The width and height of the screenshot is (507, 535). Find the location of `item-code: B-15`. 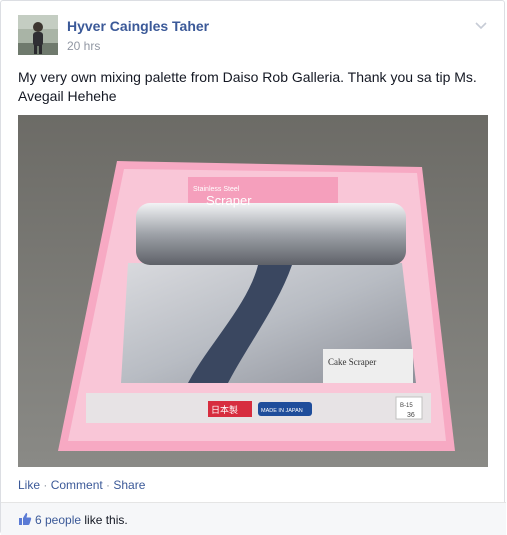

item-code: B-15 is located at coordinates (406, 406).